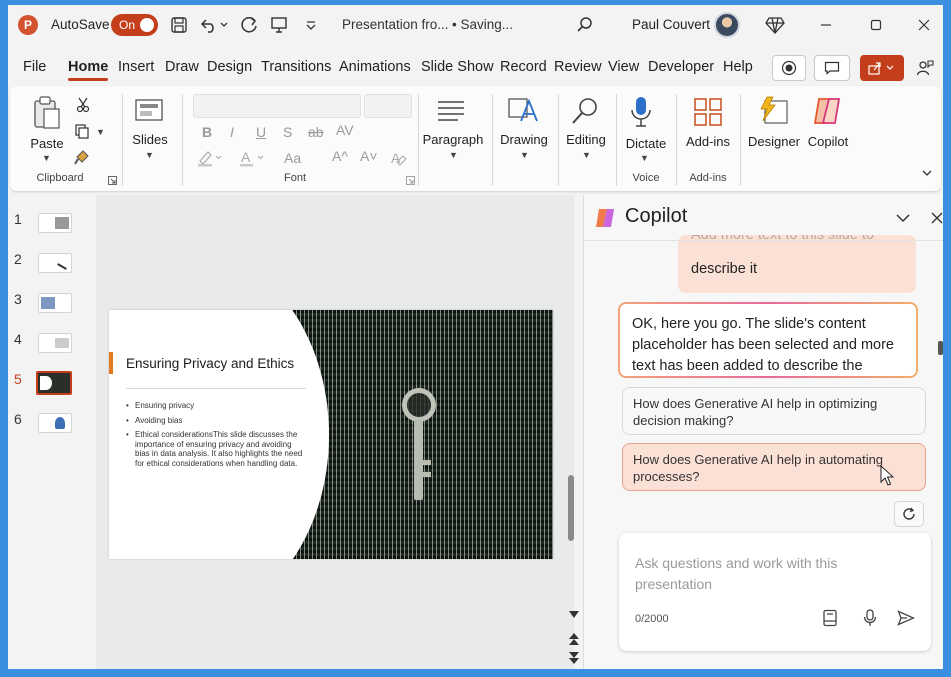  What do you see at coordinates (870, 618) in the screenshot?
I see `microphone-input-icon` at bounding box center [870, 618].